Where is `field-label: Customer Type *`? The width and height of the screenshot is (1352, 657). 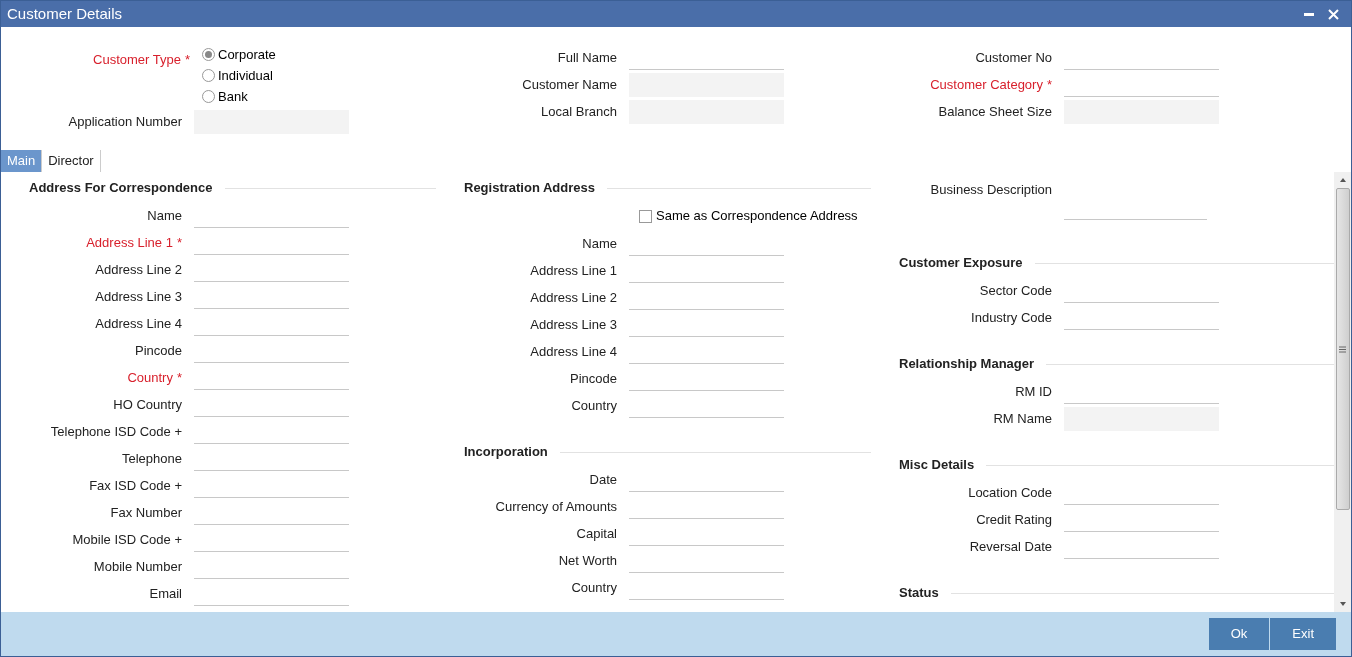
field-label: Customer Type * is located at coordinates (141, 60).